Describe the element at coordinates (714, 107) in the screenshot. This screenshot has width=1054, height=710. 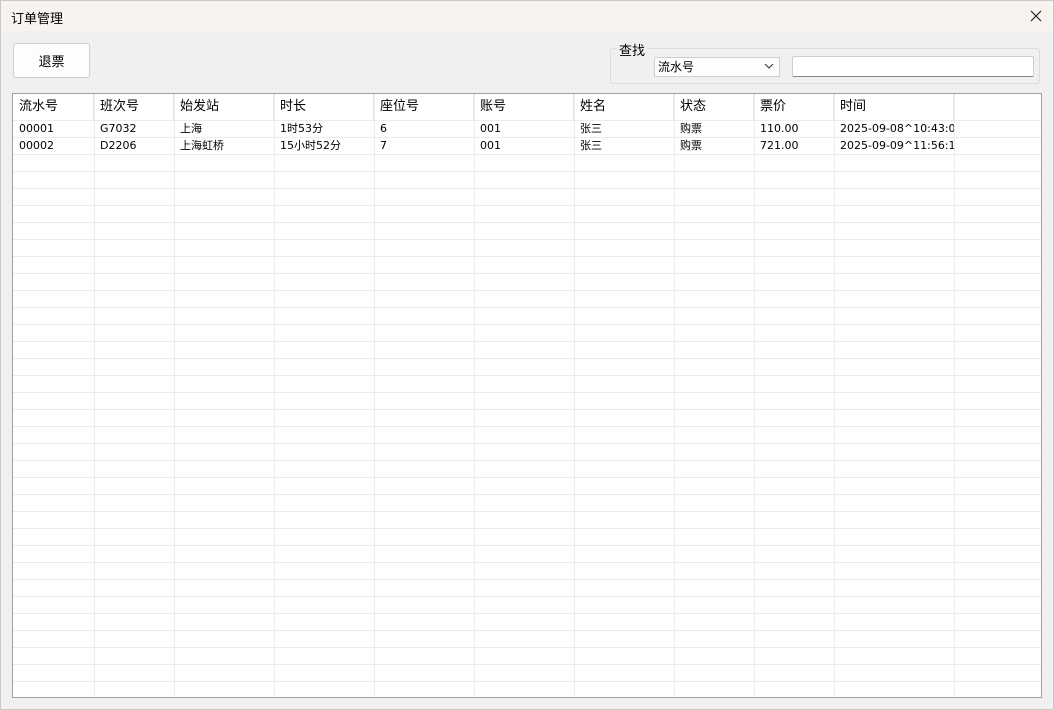
I see `column-header: 状态` at that location.